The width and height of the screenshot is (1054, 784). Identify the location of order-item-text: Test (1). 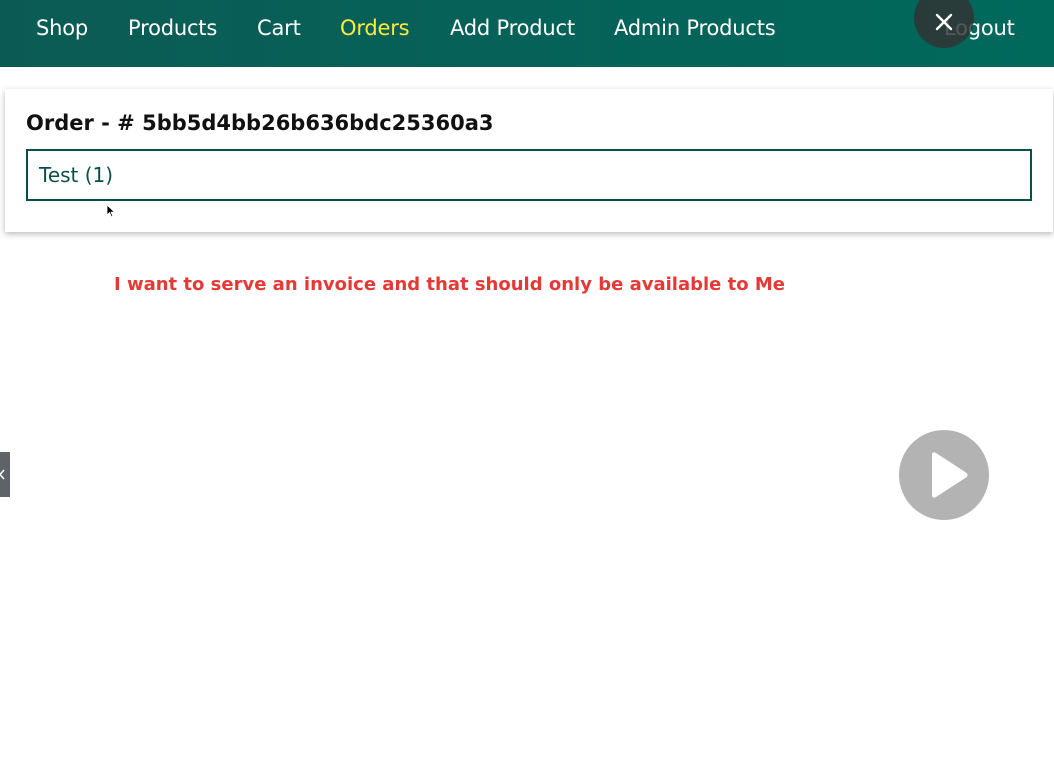
(76, 175).